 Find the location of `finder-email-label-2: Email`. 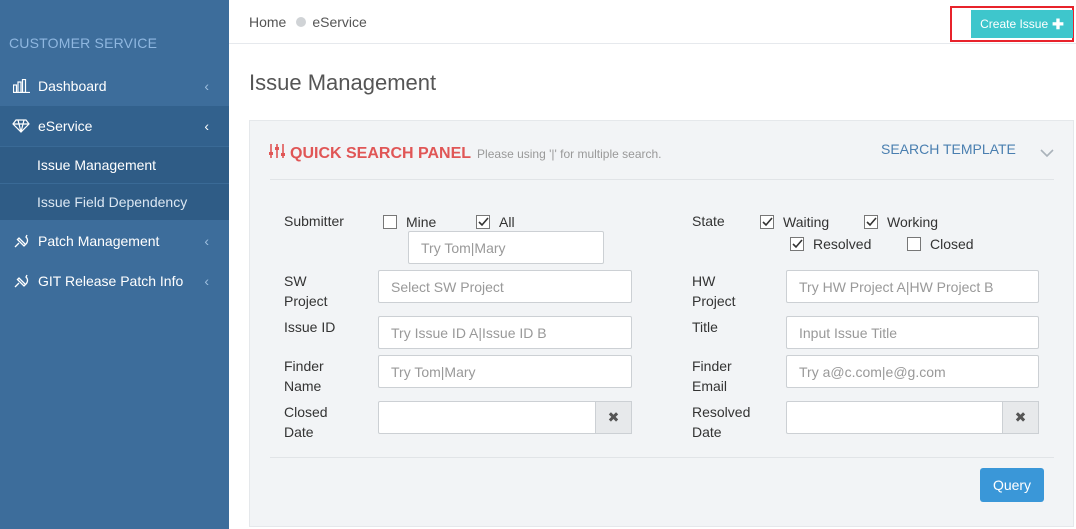

finder-email-label-2: Email is located at coordinates (710, 386).